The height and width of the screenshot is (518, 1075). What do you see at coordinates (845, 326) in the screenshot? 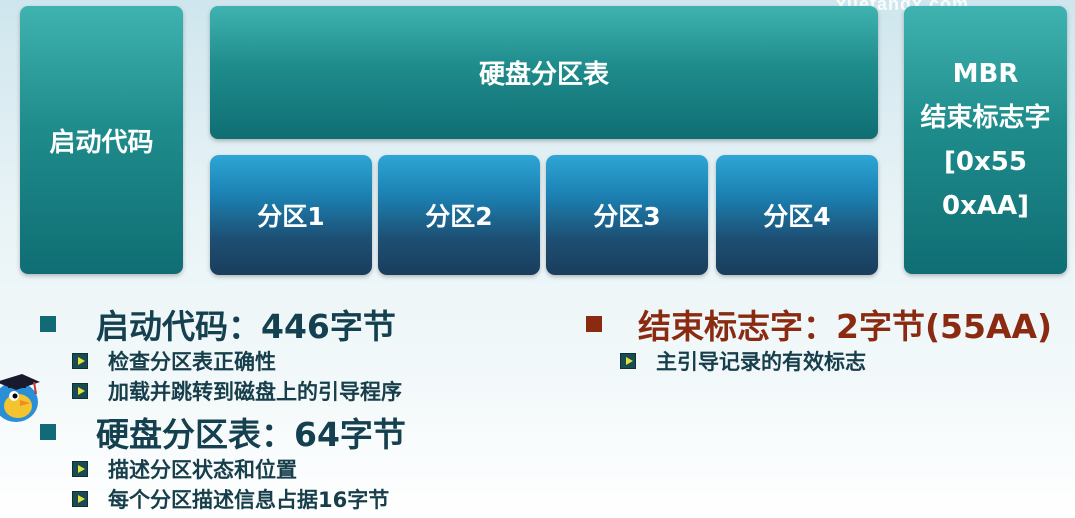
I see `end-marker-heading: 结束标志字：2字节(55AA)` at bounding box center [845, 326].